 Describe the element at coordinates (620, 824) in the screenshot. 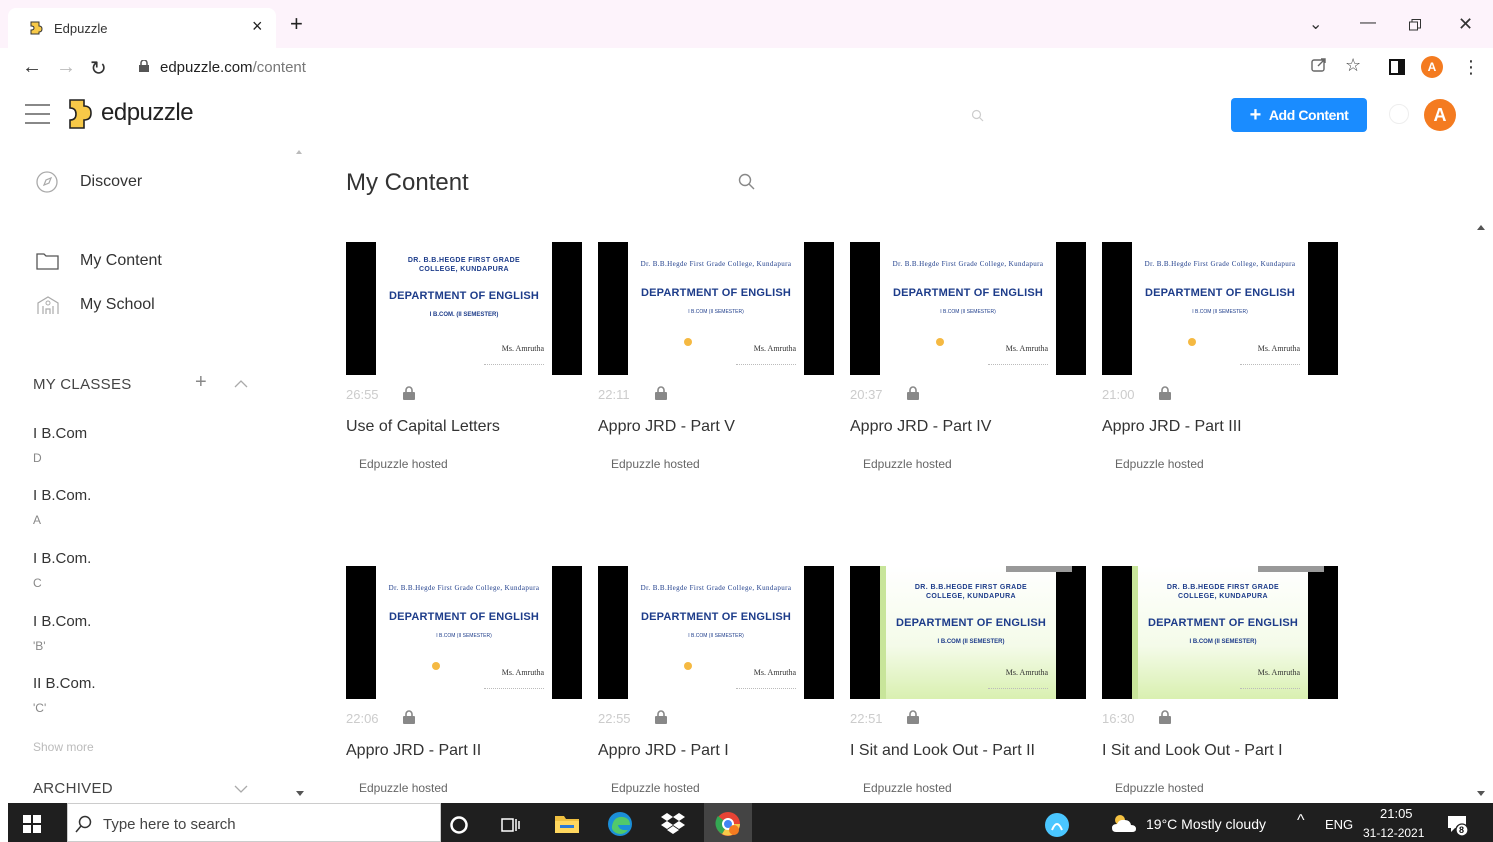

I see `edge-browser-icon` at that location.